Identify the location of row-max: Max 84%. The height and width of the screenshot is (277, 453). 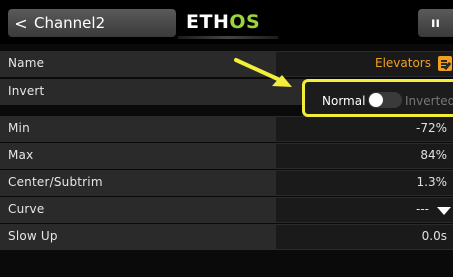
(226, 156).